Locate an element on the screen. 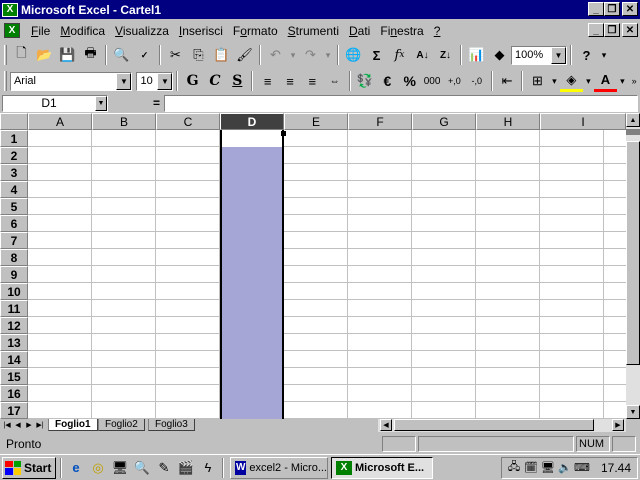 The width and height of the screenshot is (640, 480). first-sheet-icon: |◀ is located at coordinates (7, 425).